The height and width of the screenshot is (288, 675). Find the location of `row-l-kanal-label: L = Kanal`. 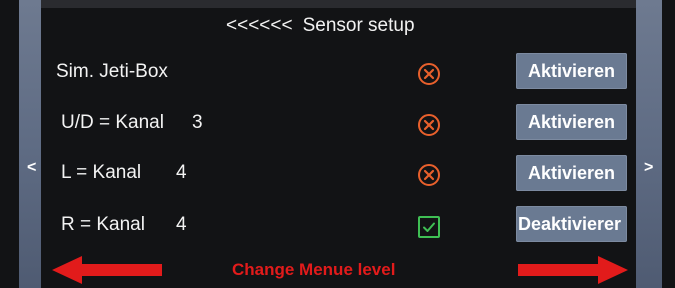

row-l-kanal-label: L = Kanal is located at coordinates (101, 172).